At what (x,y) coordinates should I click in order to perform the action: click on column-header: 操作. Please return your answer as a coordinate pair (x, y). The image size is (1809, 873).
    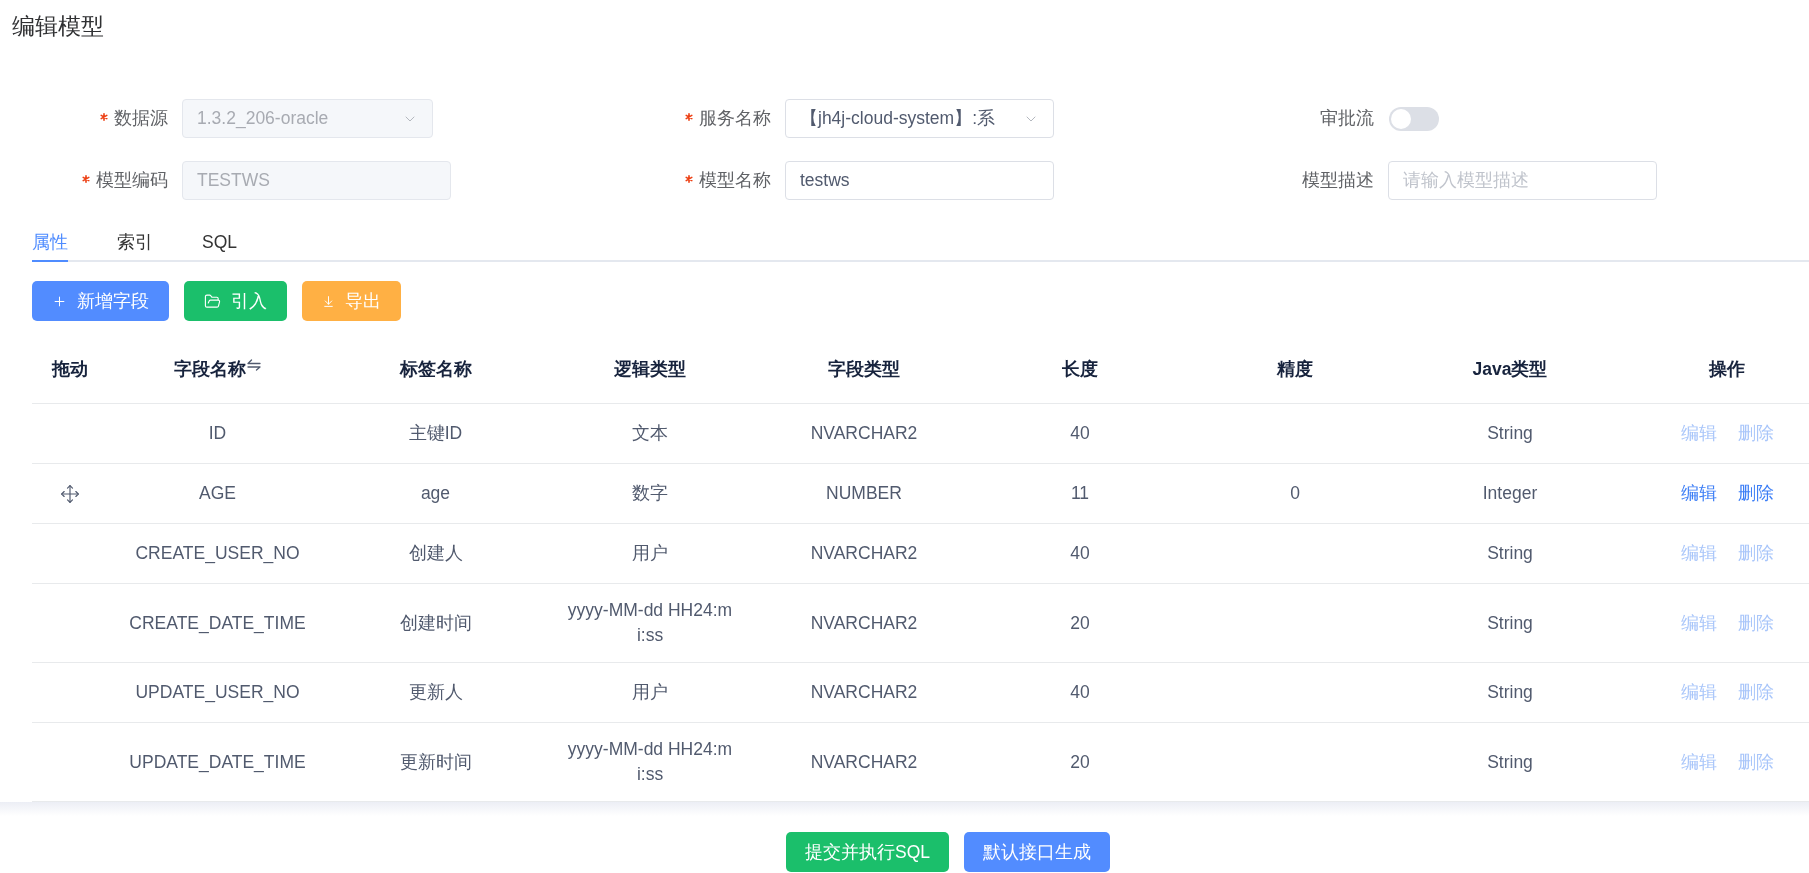
    Looking at the image, I should click on (1727, 369).